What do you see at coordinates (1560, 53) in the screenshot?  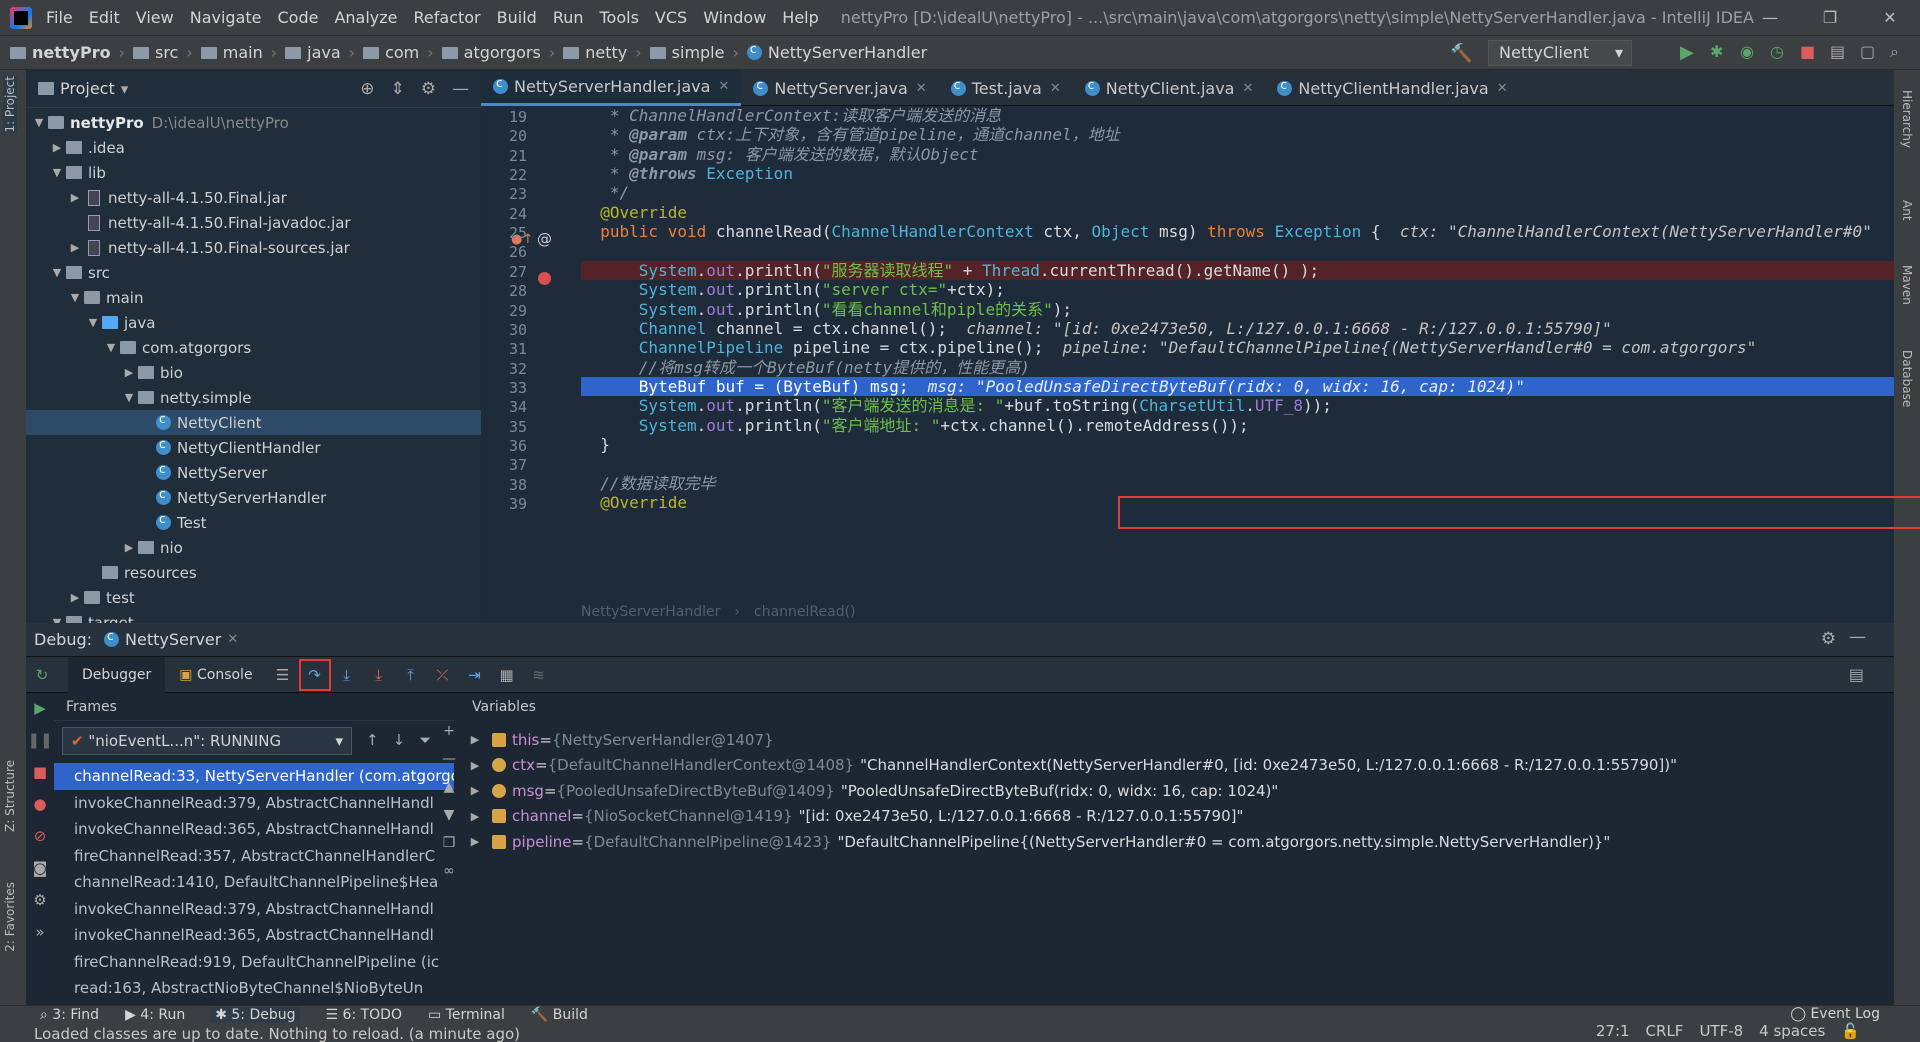 I see `run-configuration-select: NettyClient ▾` at bounding box center [1560, 53].